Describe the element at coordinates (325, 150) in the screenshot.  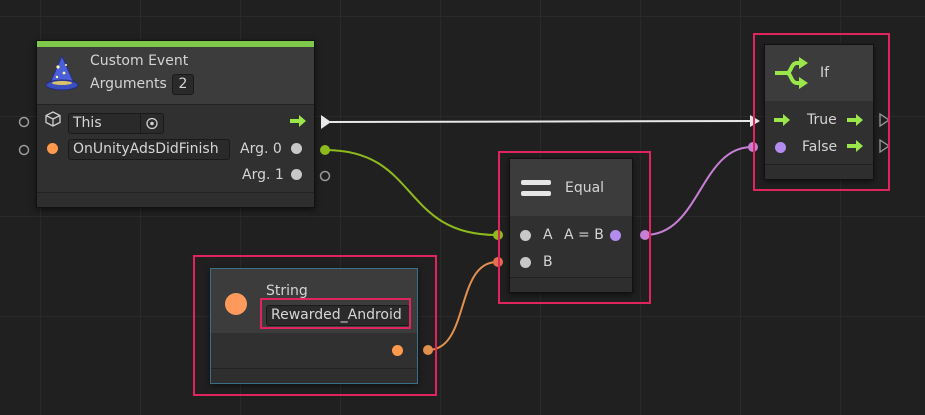
I see `arg0-output-port` at that location.